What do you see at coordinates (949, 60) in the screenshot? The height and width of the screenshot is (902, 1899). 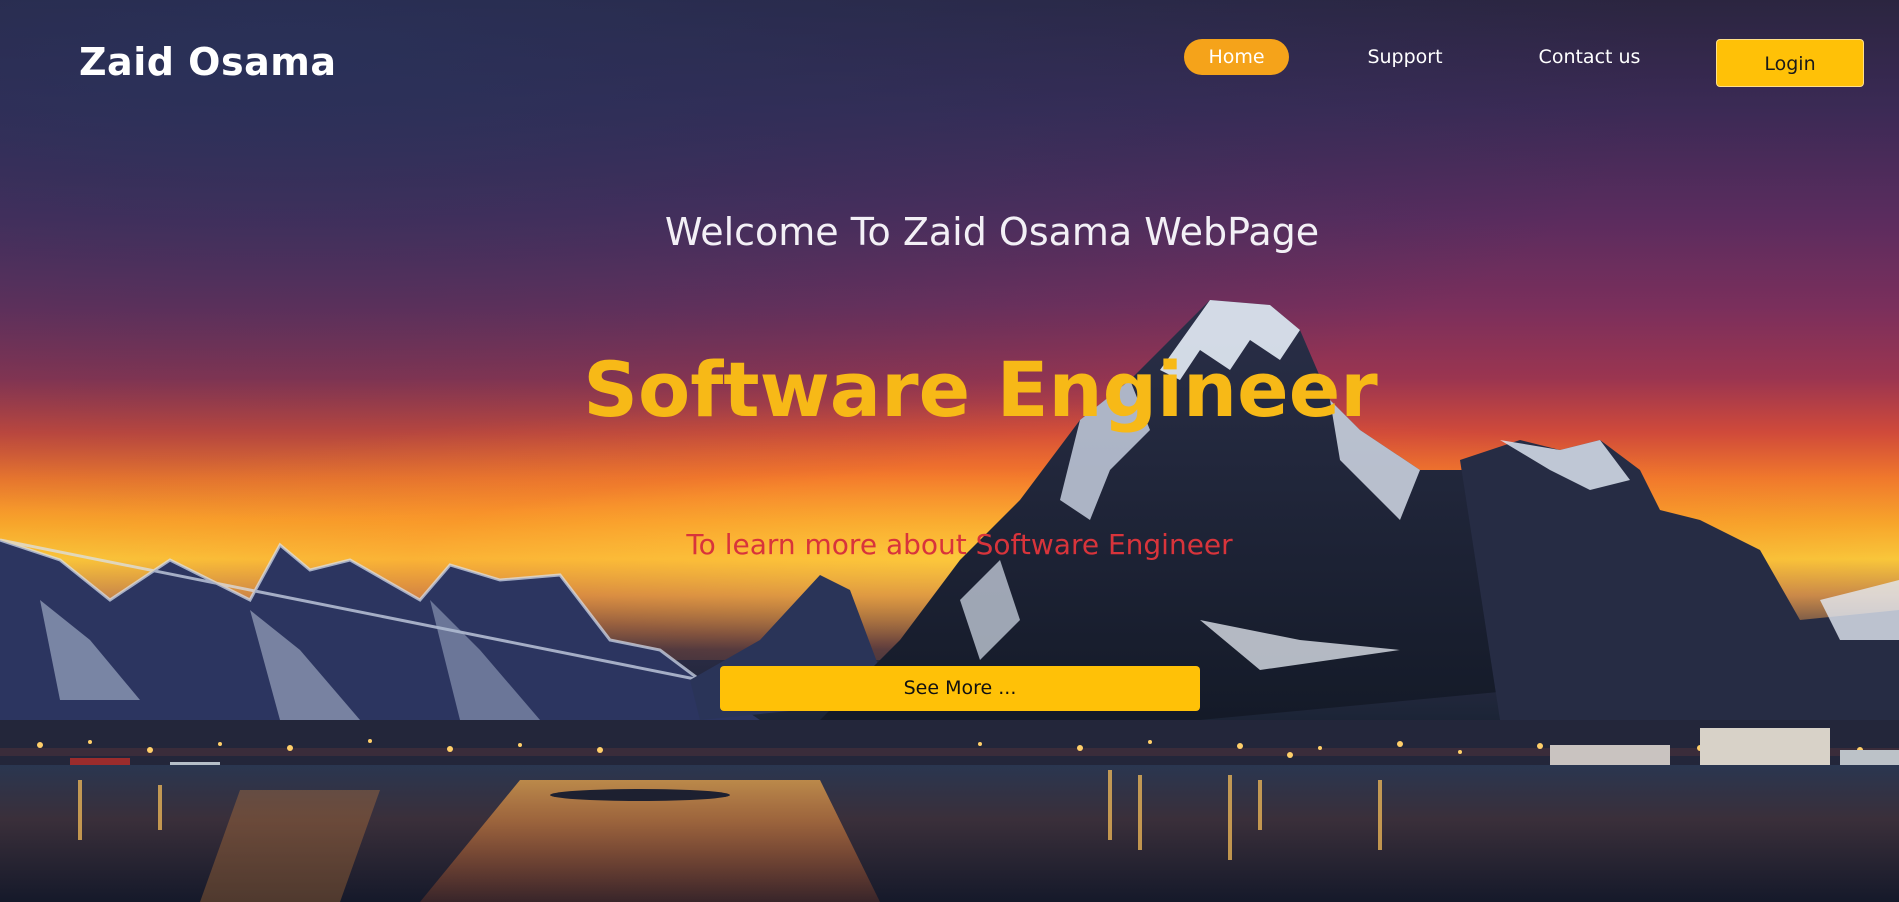 I see `top-navigation: Zaid Osama Home Support Contact us Login` at bounding box center [949, 60].